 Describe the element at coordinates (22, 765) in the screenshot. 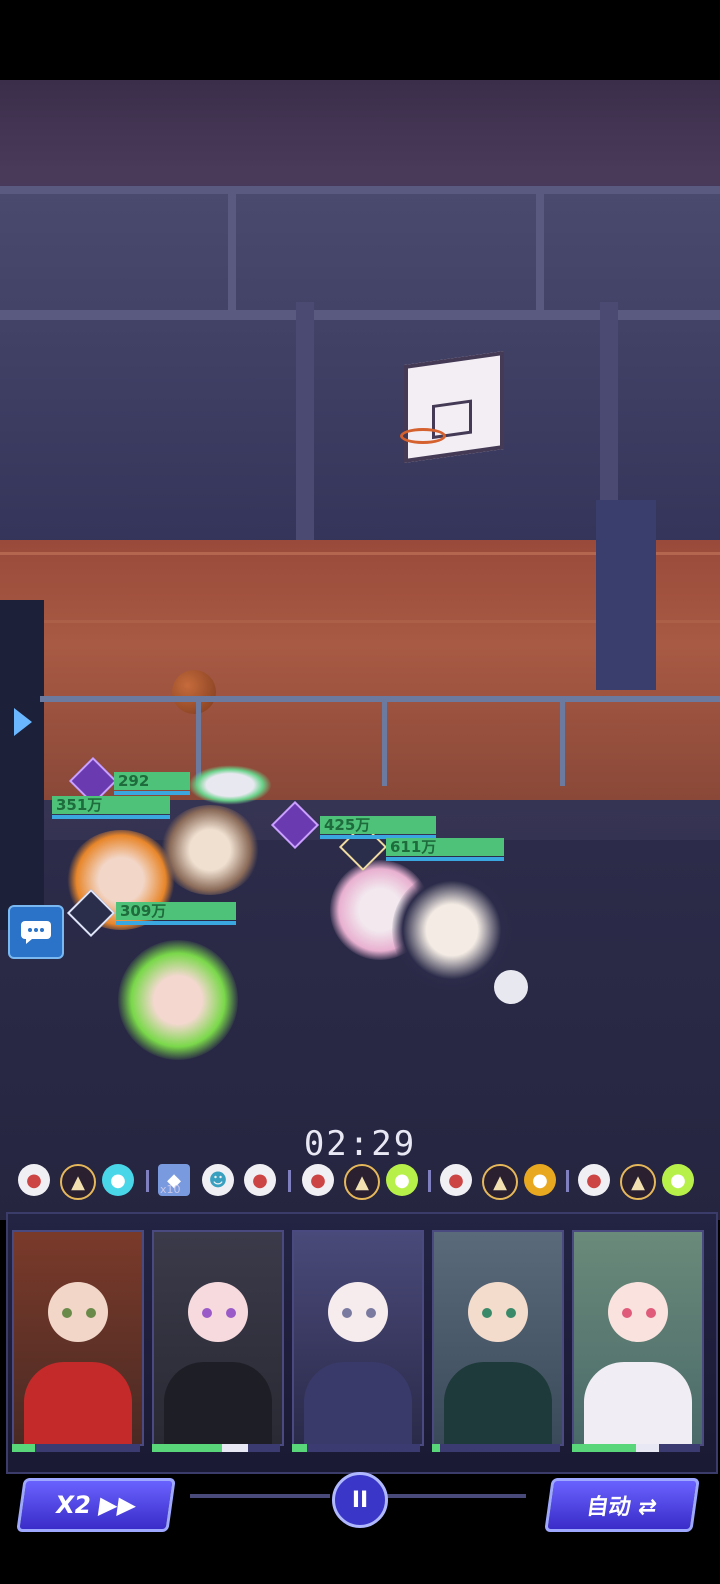

I see `side-panel` at that location.